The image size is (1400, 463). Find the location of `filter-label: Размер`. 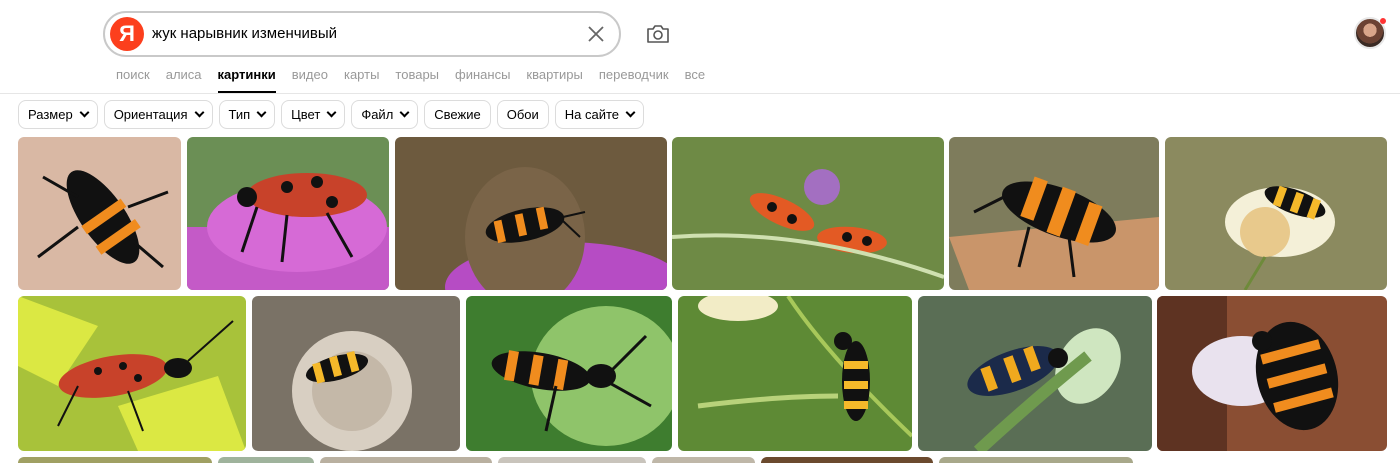

filter-label: Размер is located at coordinates (50, 114).